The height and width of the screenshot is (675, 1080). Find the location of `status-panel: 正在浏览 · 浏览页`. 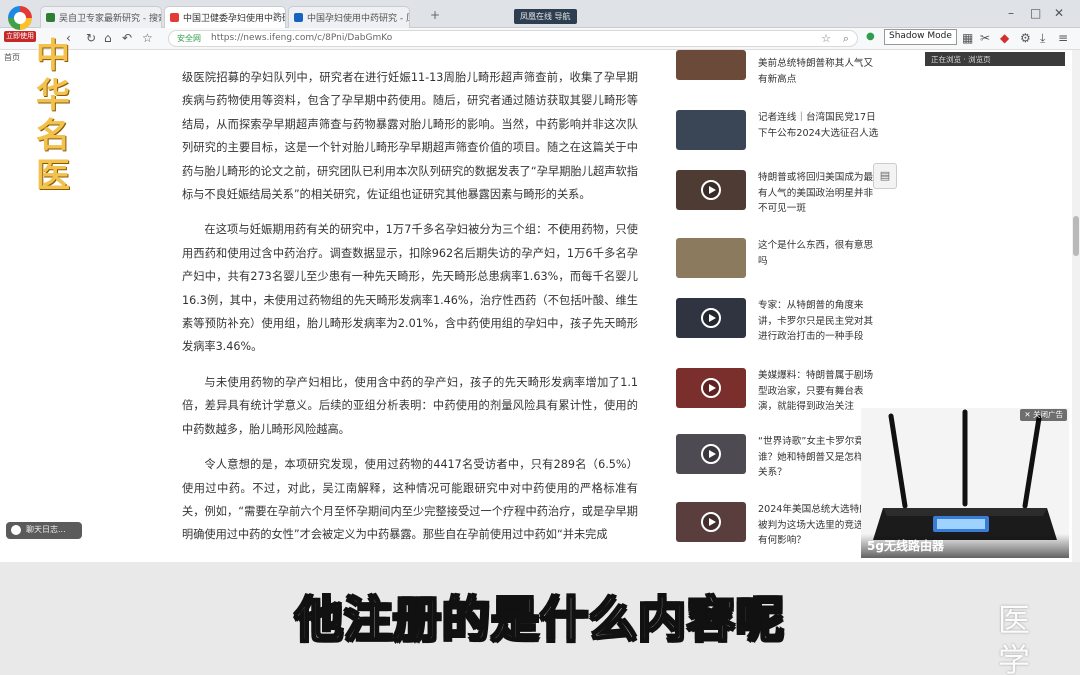

status-panel: 正在浏览 · 浏览页 is located at coordinates (995, 59).